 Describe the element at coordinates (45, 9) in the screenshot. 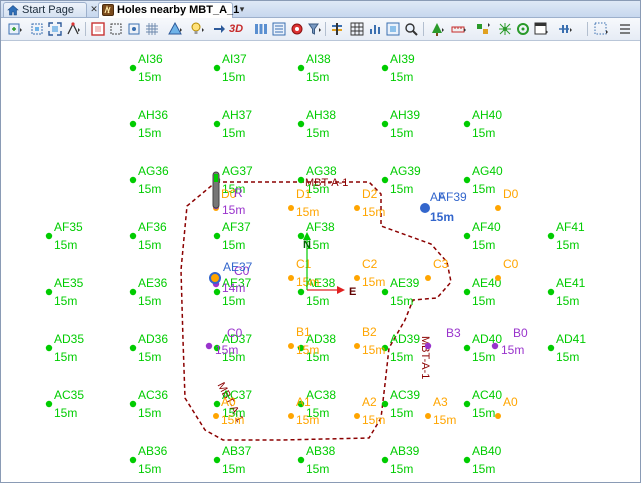

I see `tab-start-page: Start Page` at that location.